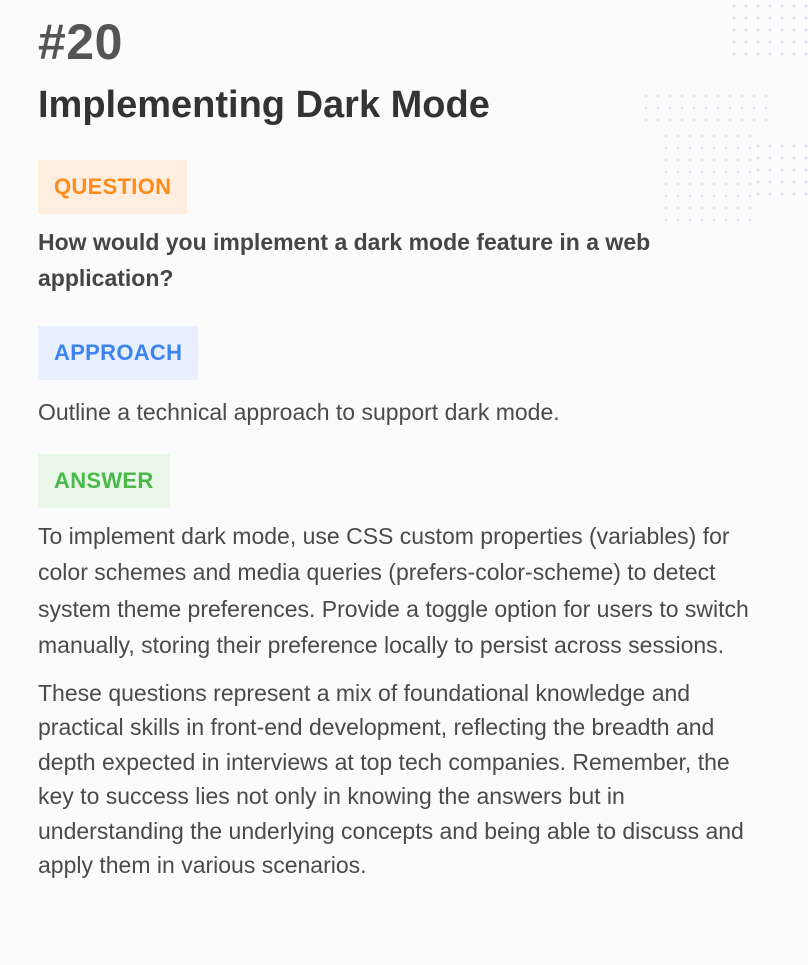 The height and width of the screenshot is (965, 808). Describe the element at coordinates (113, 187) in the screenshot. I see `question-label: QUESTION` at that location.